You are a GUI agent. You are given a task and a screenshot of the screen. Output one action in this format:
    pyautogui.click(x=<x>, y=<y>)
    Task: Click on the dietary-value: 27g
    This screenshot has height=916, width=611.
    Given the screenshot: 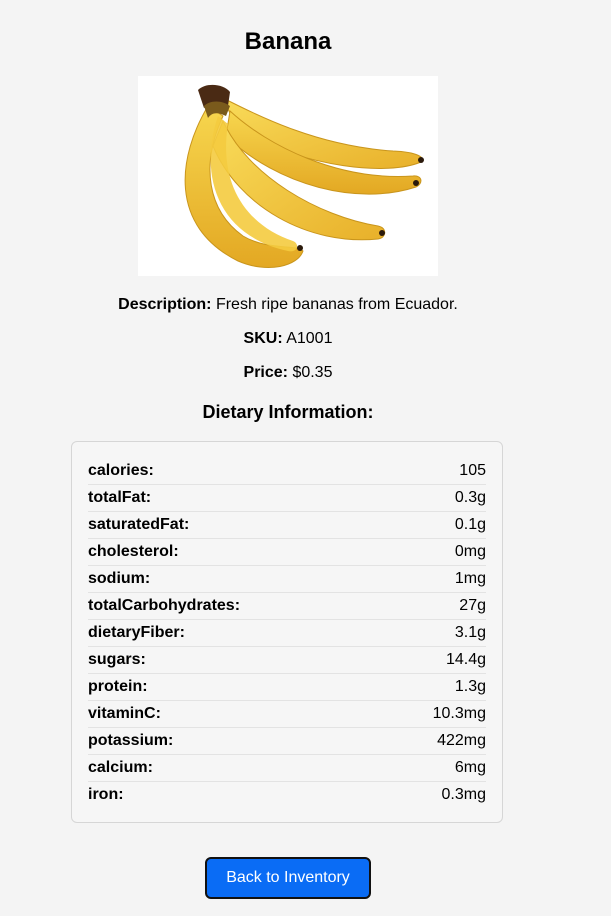 What is the action you would take?
    pyautogui.click(x=472, y=605)
    